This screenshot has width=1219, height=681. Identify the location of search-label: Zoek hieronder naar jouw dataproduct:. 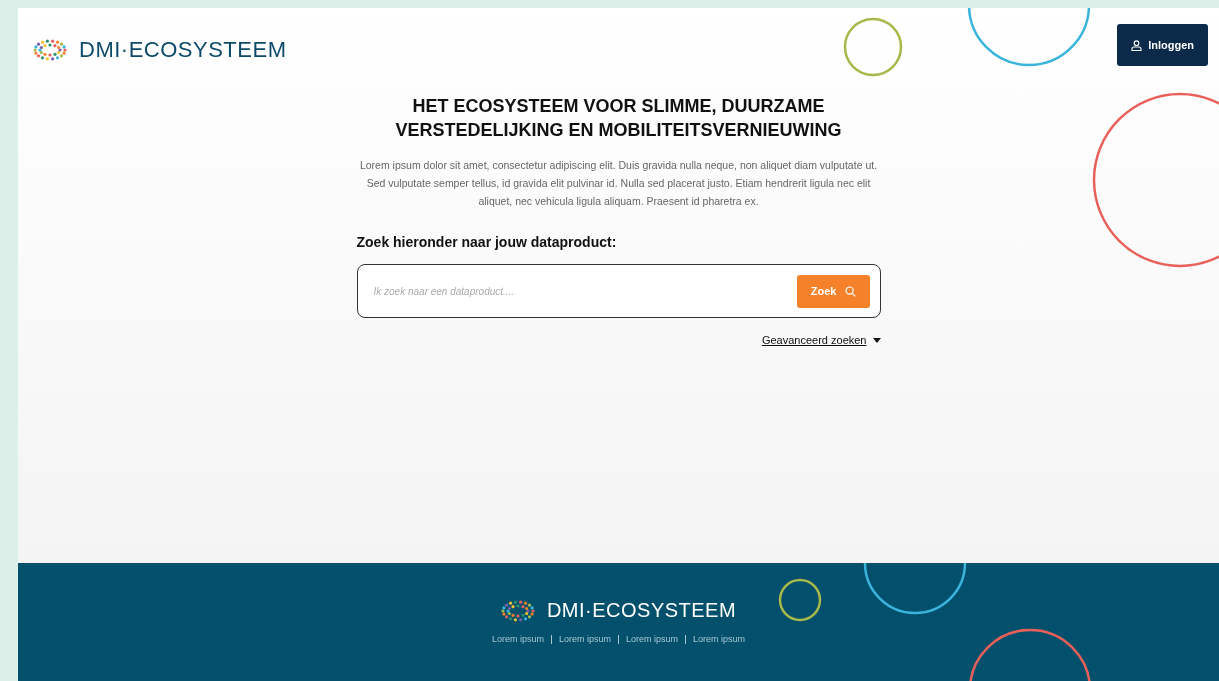
(487, 242).